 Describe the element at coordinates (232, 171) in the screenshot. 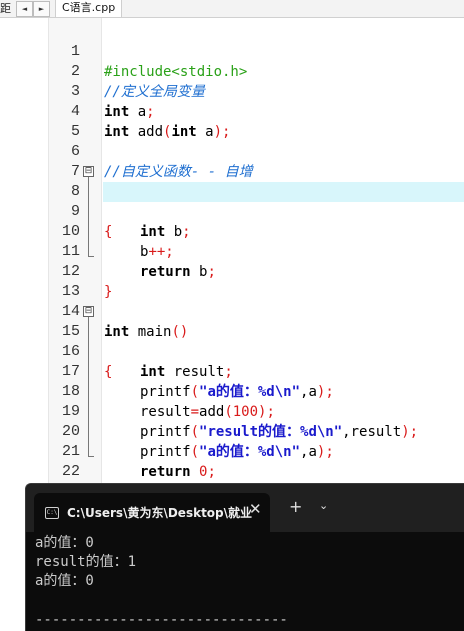

I see `code-line: 7 int add(int c)` at that location.